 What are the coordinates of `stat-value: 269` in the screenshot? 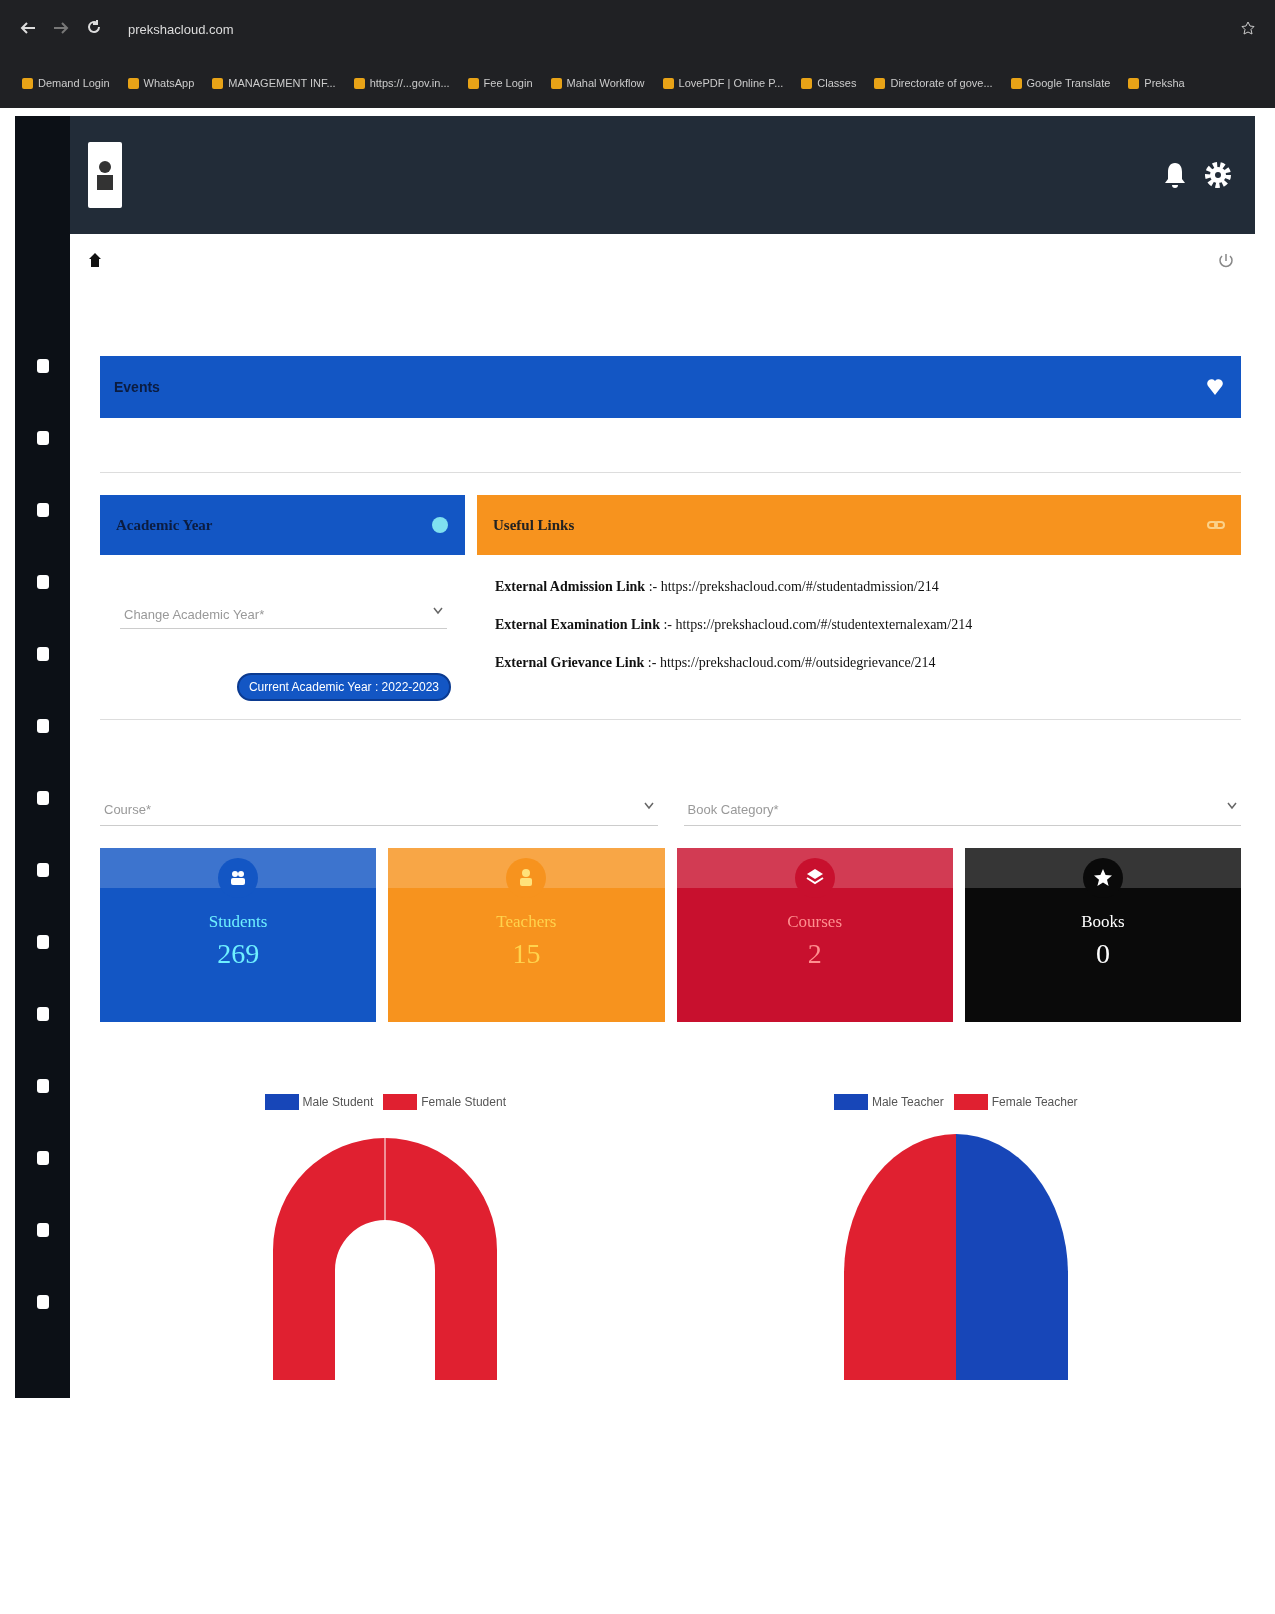 It's located at (238, 954).